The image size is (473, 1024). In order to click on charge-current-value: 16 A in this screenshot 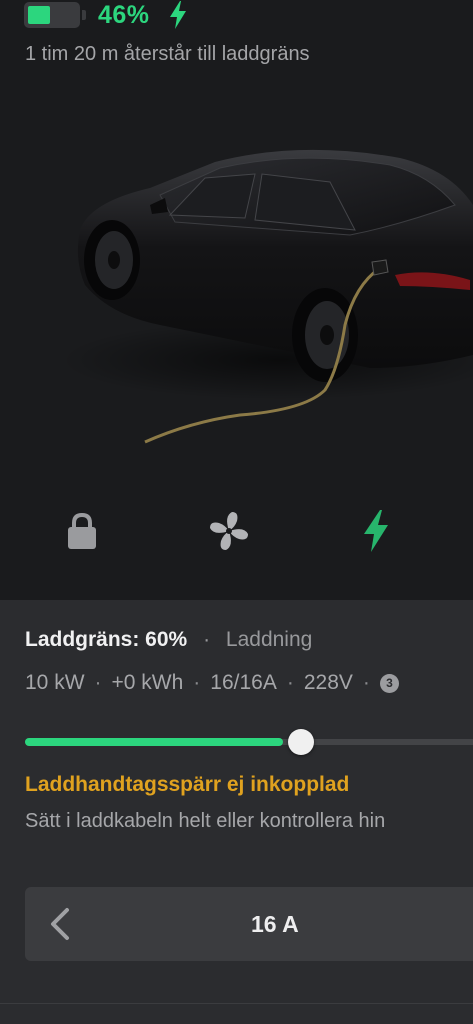, I will do `click(275, 924)`.